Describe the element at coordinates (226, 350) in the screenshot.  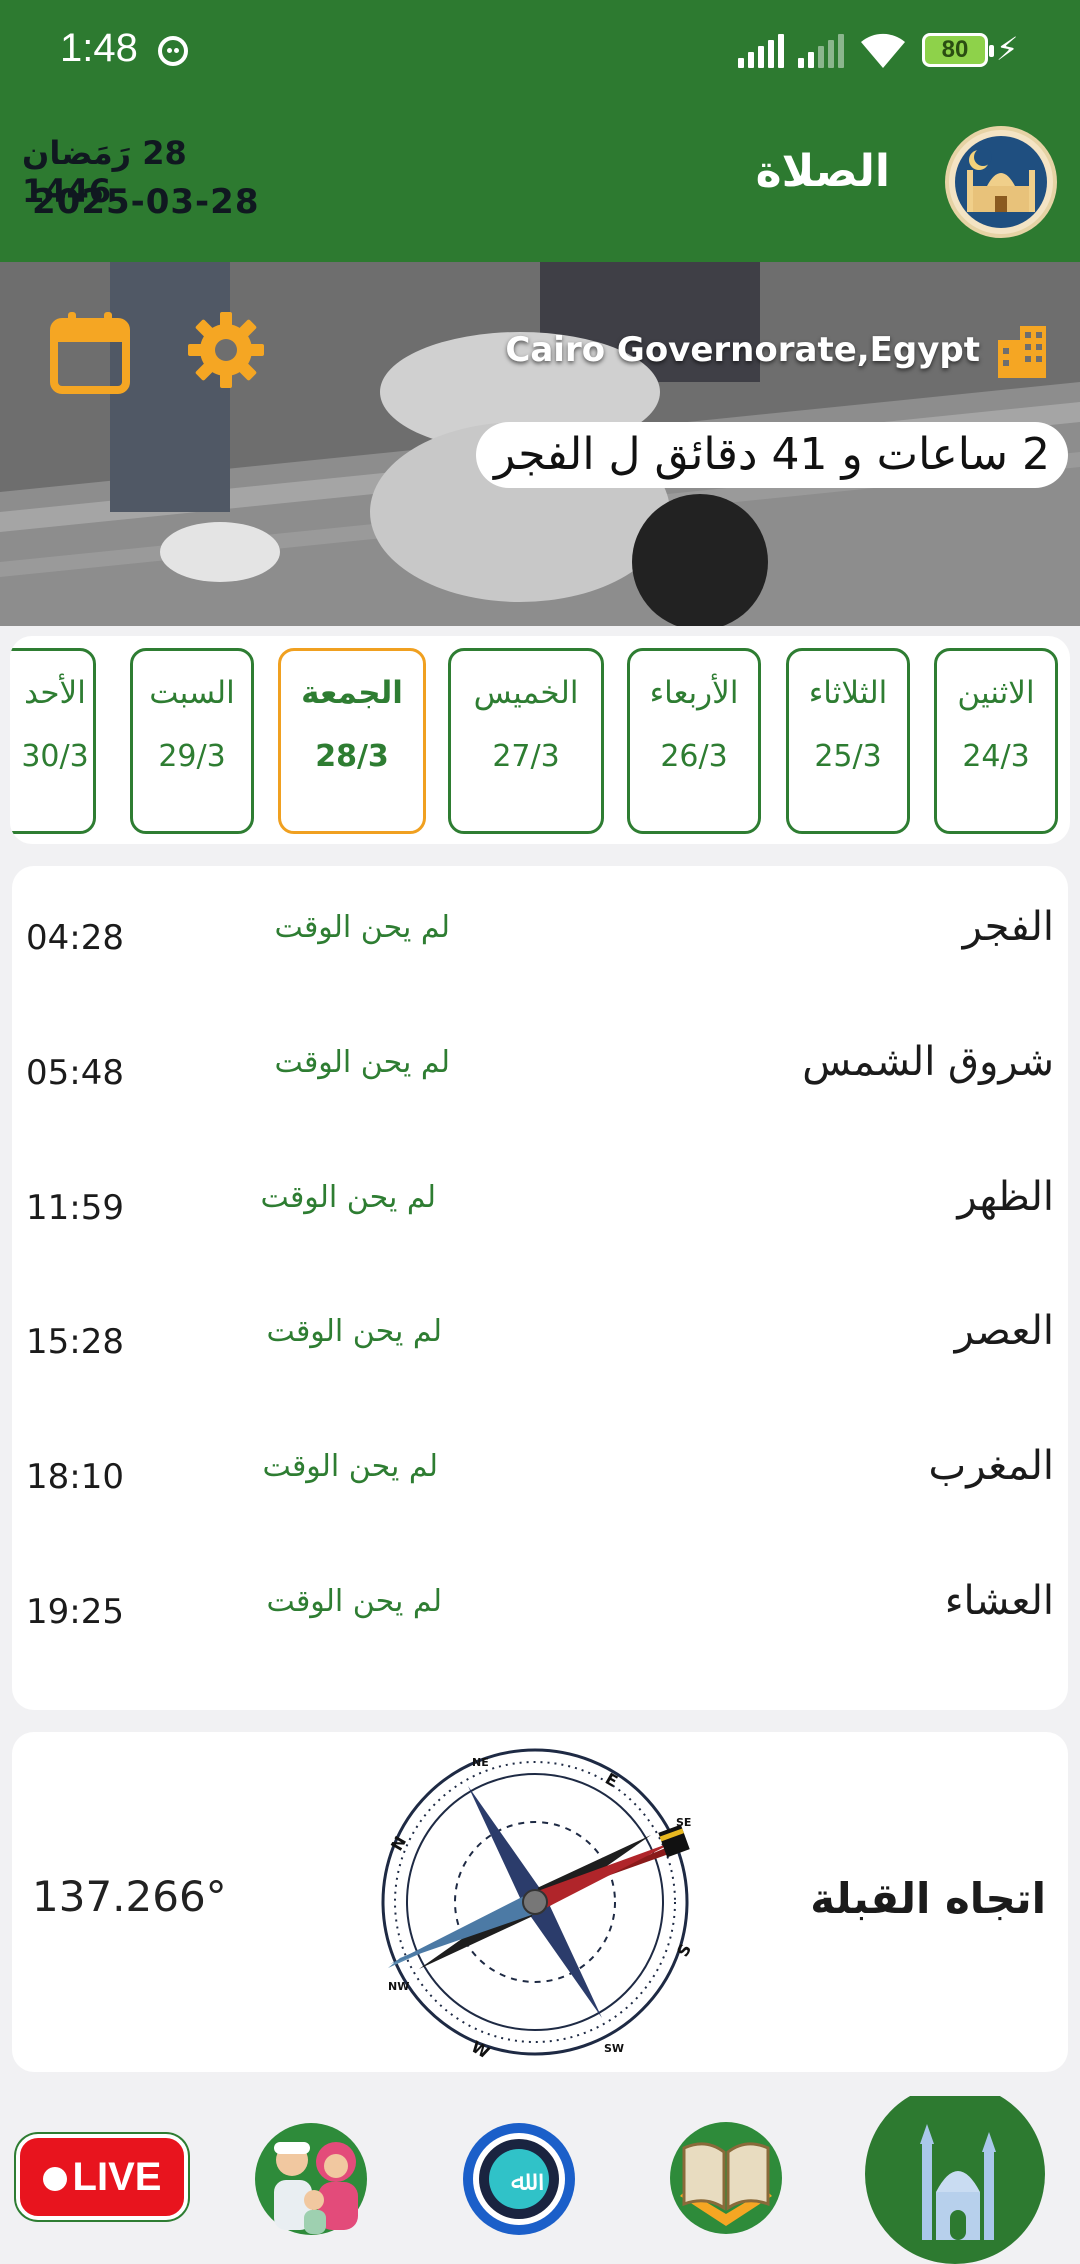
I see `settings-gear-icon` at that location.